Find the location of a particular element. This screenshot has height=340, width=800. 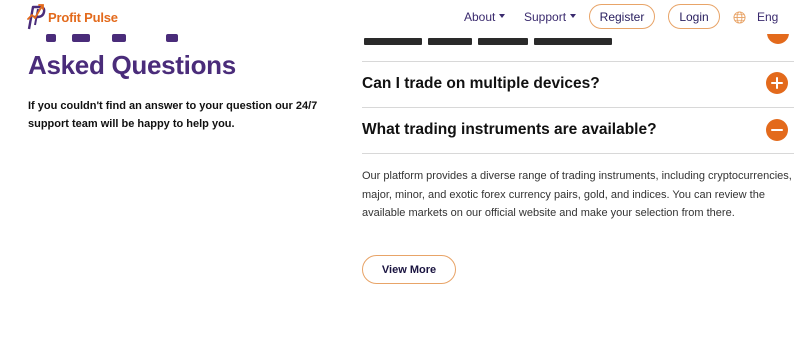

language-selector: Eng is located at coordinates (755, 17).